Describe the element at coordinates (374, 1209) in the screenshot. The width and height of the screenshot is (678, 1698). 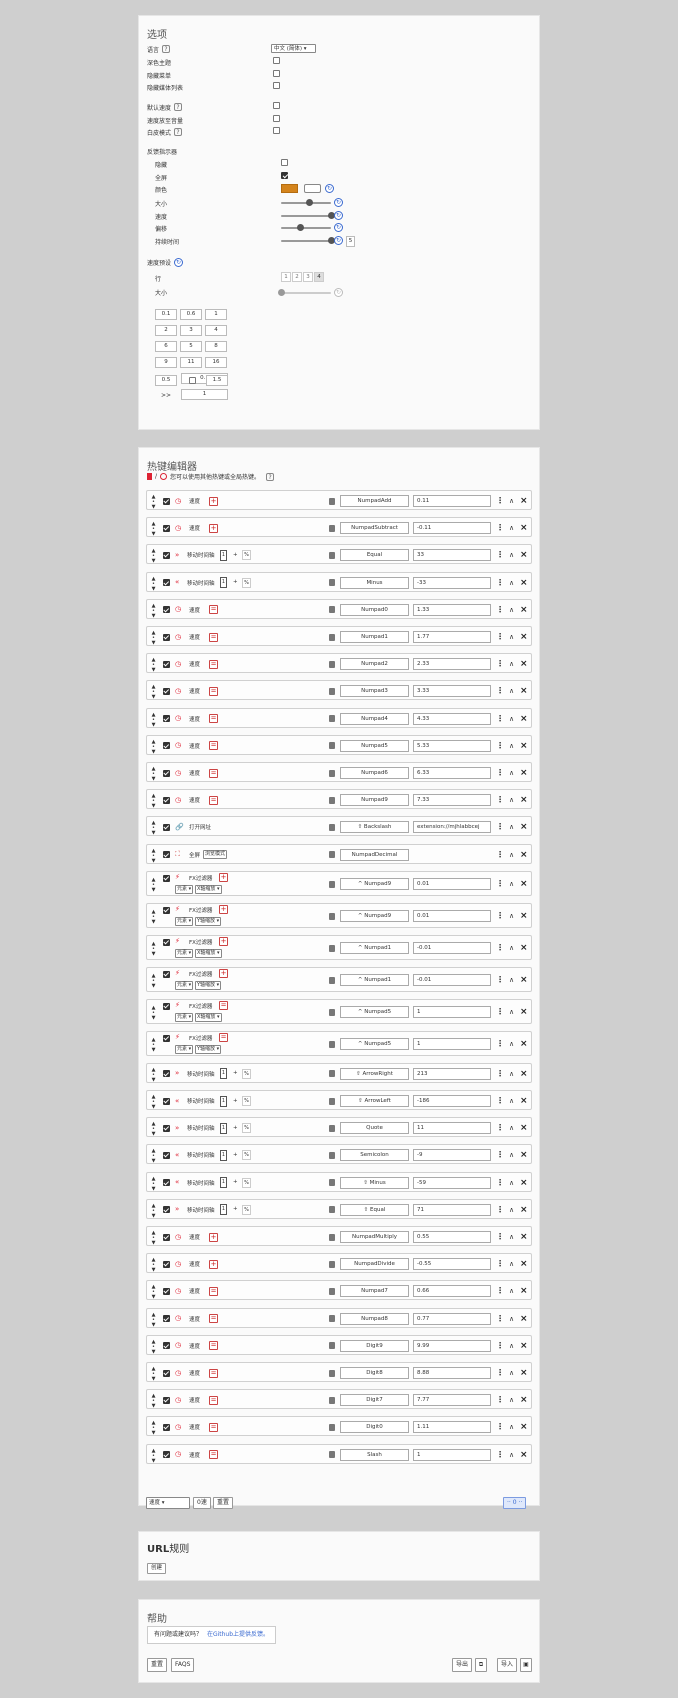
I see `hotkey-key-field: ⇧ Equal` at that location.